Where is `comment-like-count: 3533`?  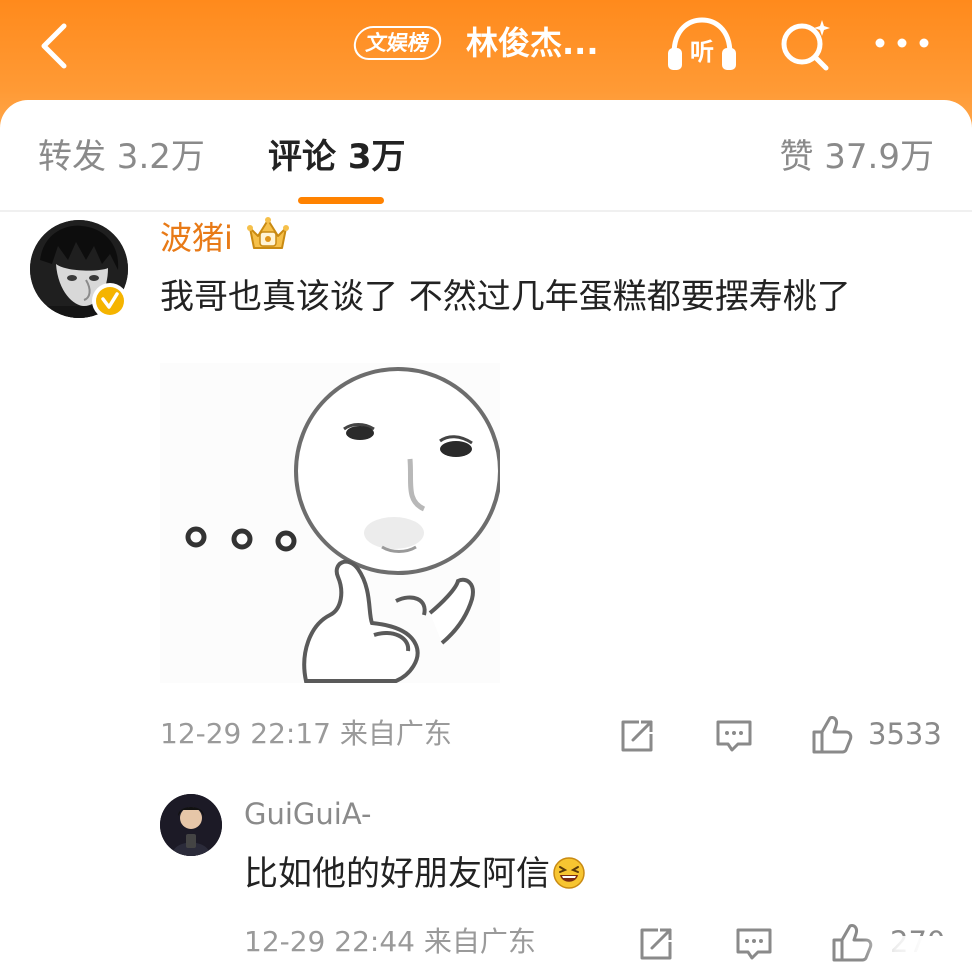
comment-like-count: 3533 is located at coordinates (905, 734).